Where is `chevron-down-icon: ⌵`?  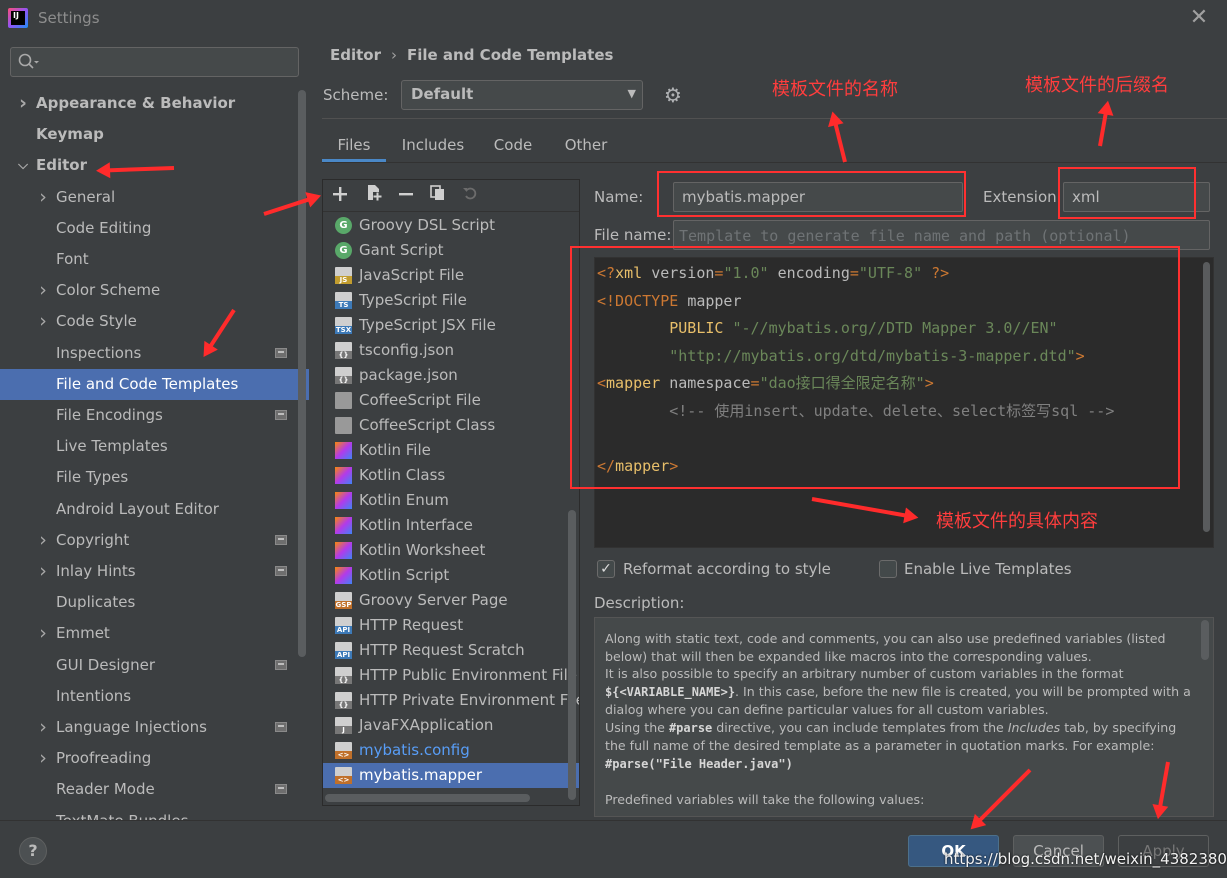
chevron-down-icon: ⌵ is located at coordinates (23, 165).